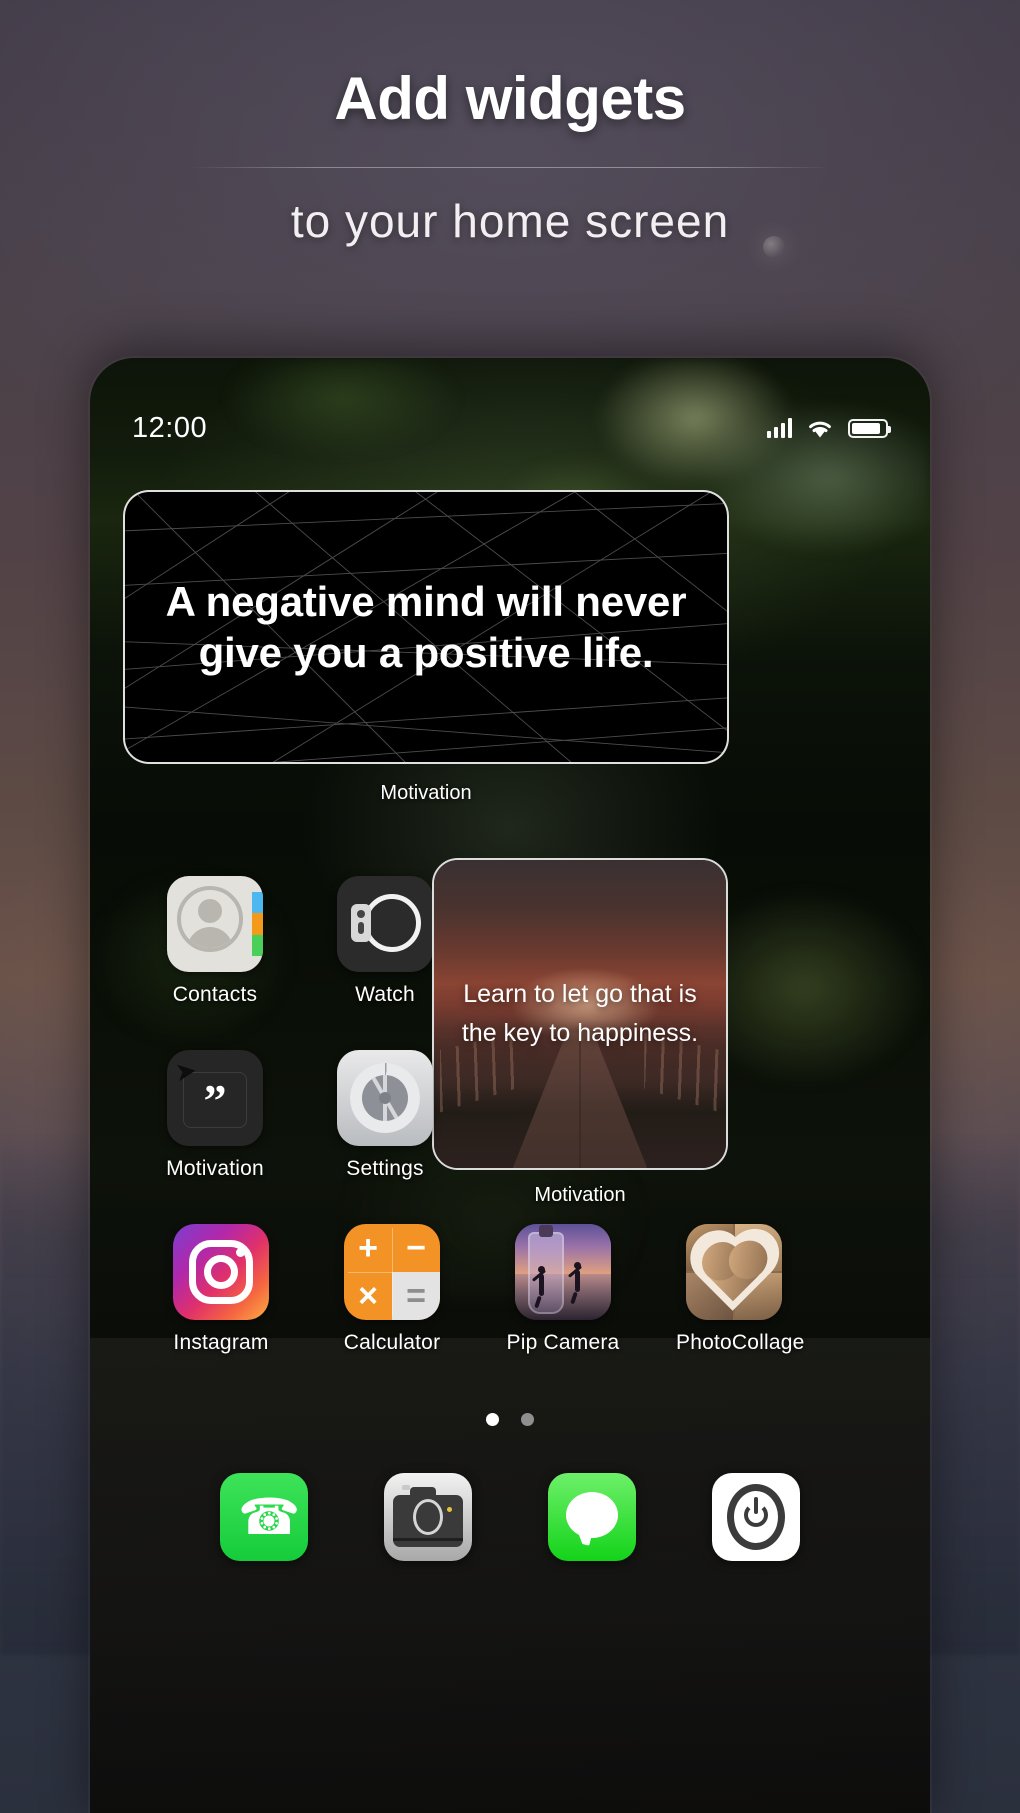 This screenshot has height=1813, width=1020. I want to click on app-label: Watch, so click(385, 994).